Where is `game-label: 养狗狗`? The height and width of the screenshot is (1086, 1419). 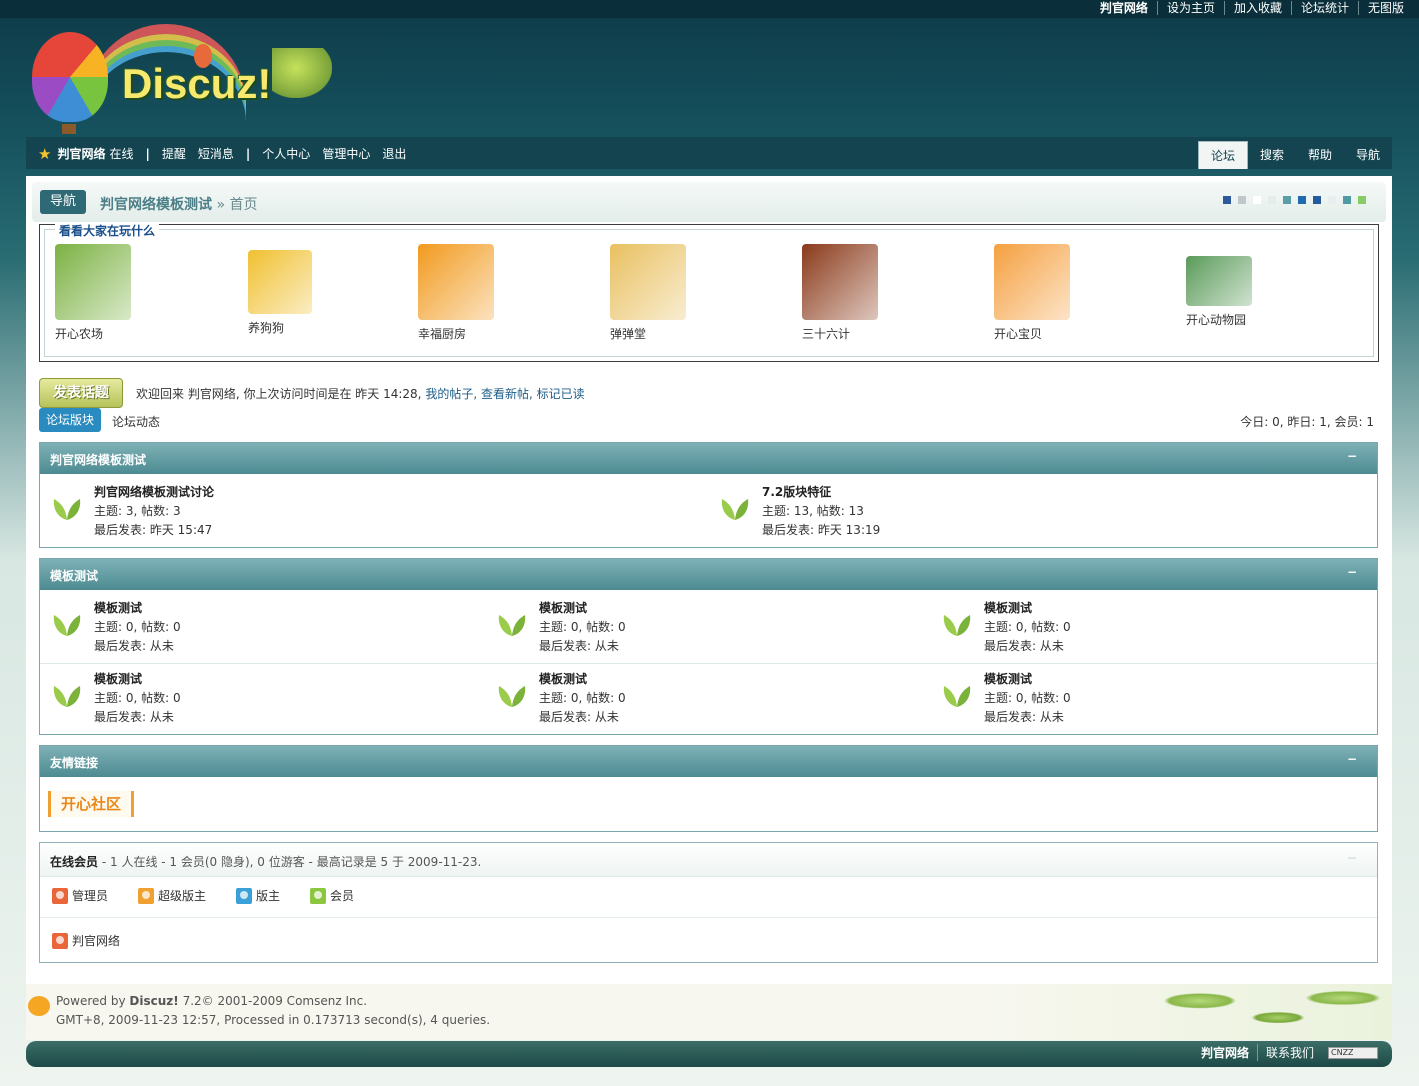 game-label: 养狗狗 is located at coordinates (266, 328).